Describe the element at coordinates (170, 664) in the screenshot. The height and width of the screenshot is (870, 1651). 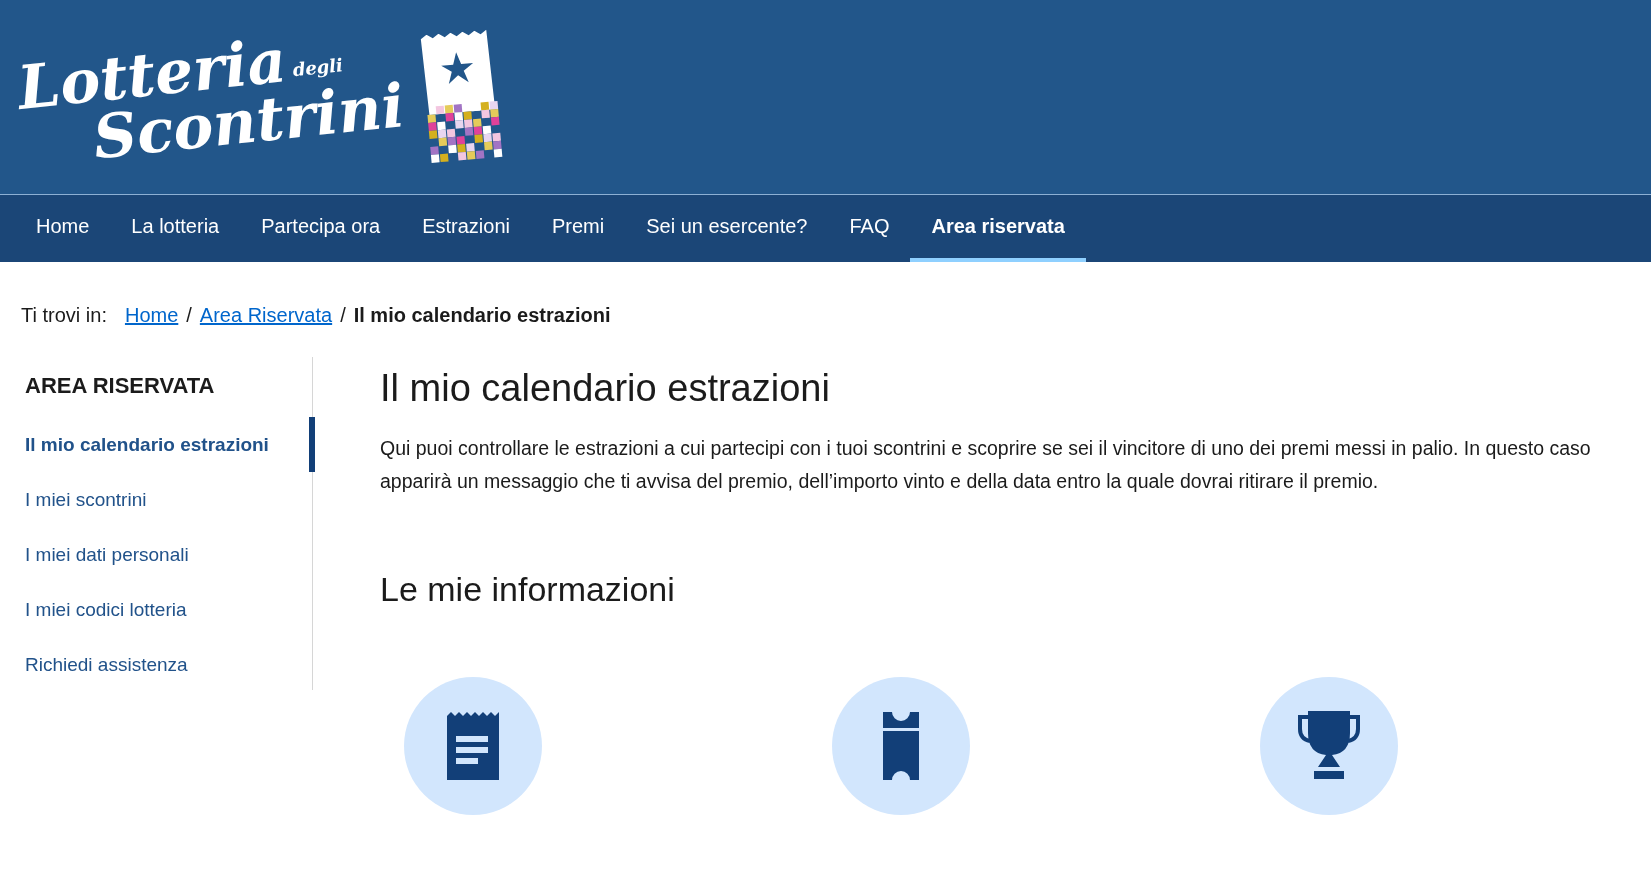
I see `sidebar-item: Richiedi assistenza` at that location.